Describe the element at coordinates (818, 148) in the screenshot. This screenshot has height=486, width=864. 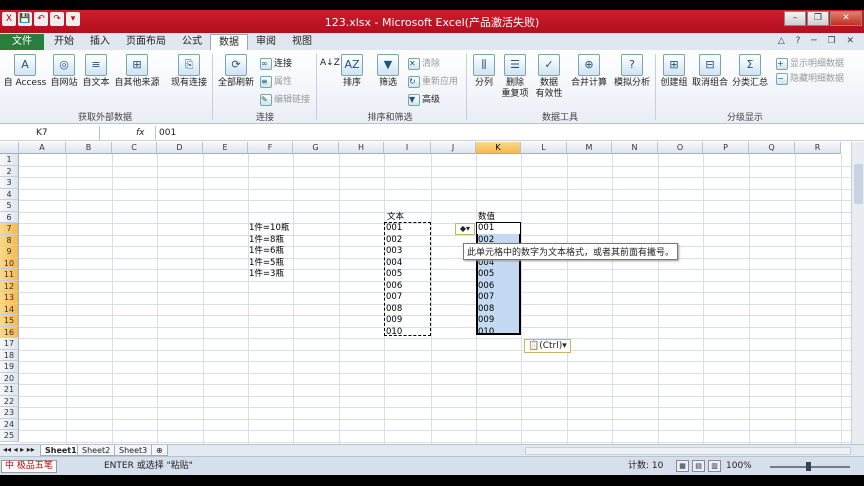
I see `column-header-R: R` at that location.